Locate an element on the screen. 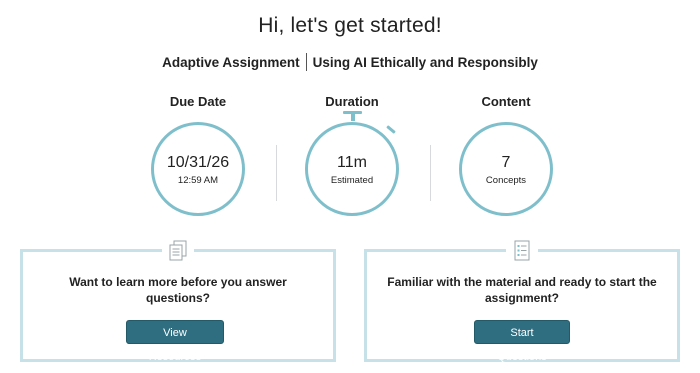 This screenshot has width=700, height=373. duration-label: Duration is located at coordinates (352, 101).